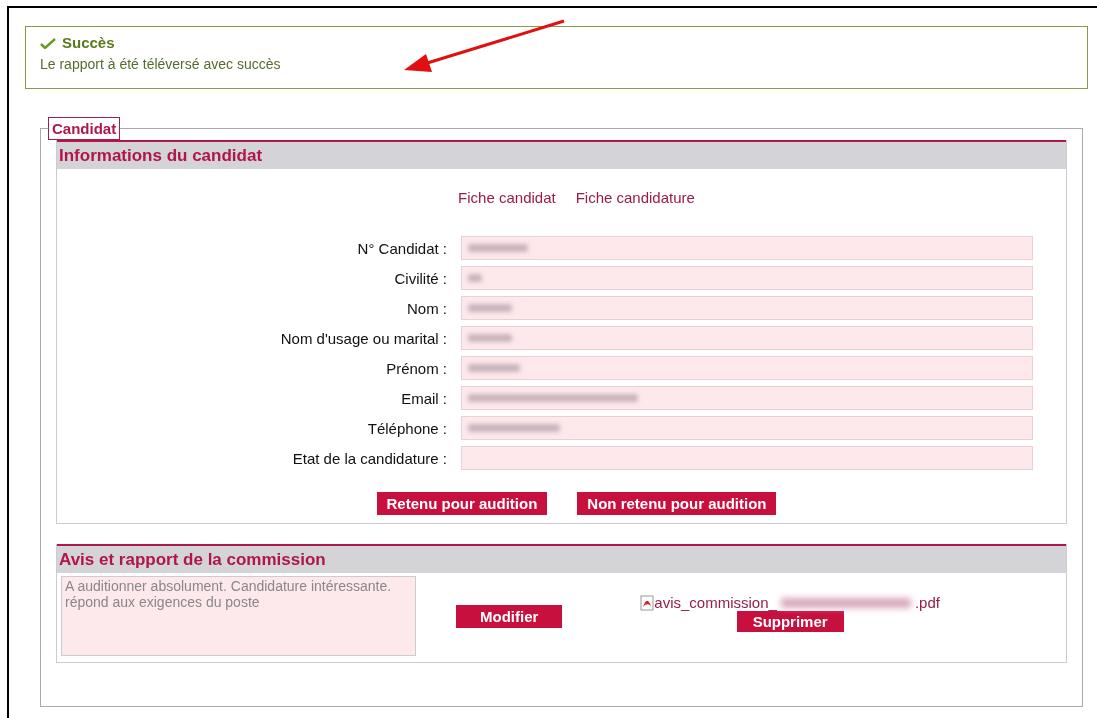 The height and width of the screenshot is (718, 1097). Describe the element at coordinates (561, 154) in the screenshot. I see `section-header: Informations du candidat` at that location.